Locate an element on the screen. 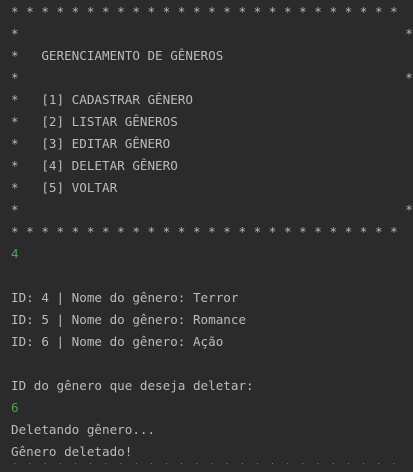 This screenshot has width=413, height=472. menu-item-deletar: * [4] DELETAR GÊNERO * is located at coordinates (212, 165).